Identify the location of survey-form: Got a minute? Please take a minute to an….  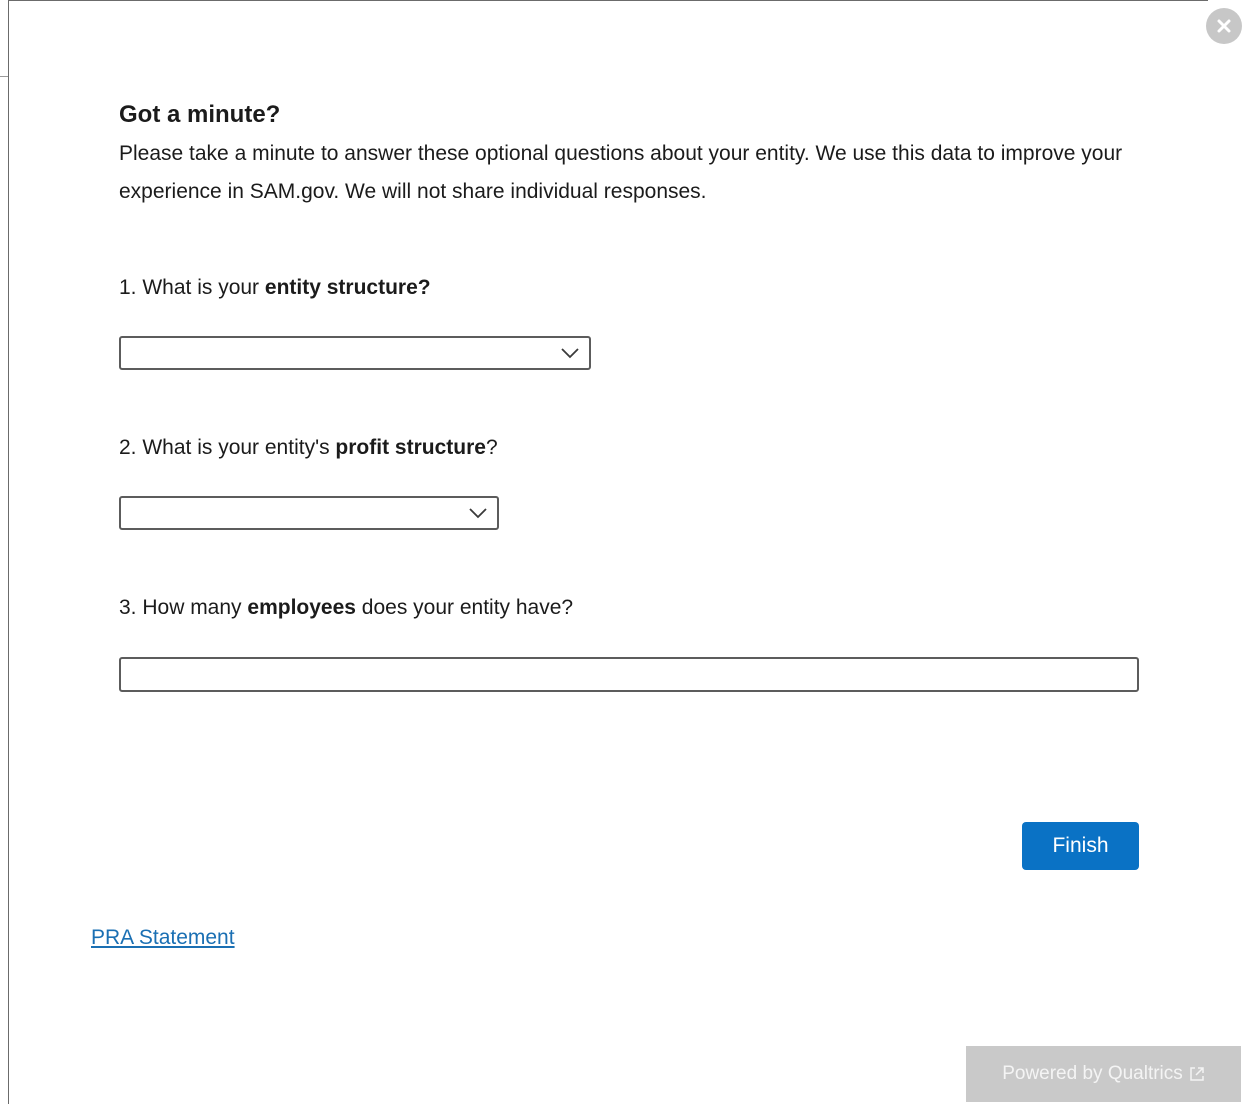
(634, 154).